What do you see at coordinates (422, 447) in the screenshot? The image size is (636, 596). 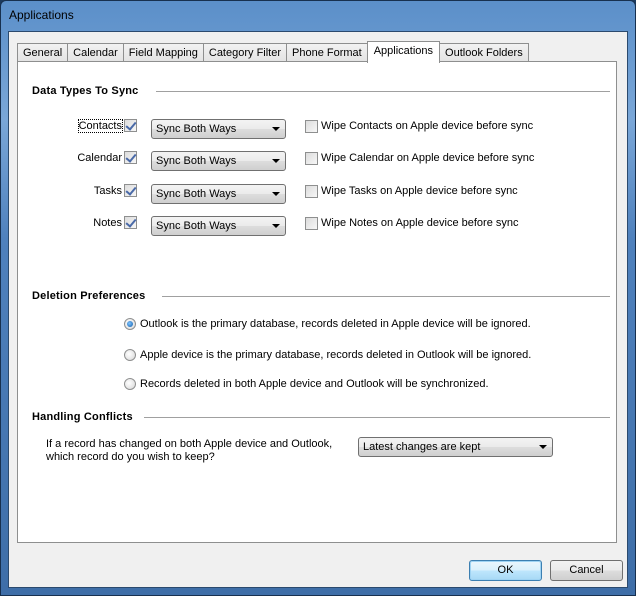 I see `conflict-resolution-value: Latest changes are kept` at bounding box center [422, 447].